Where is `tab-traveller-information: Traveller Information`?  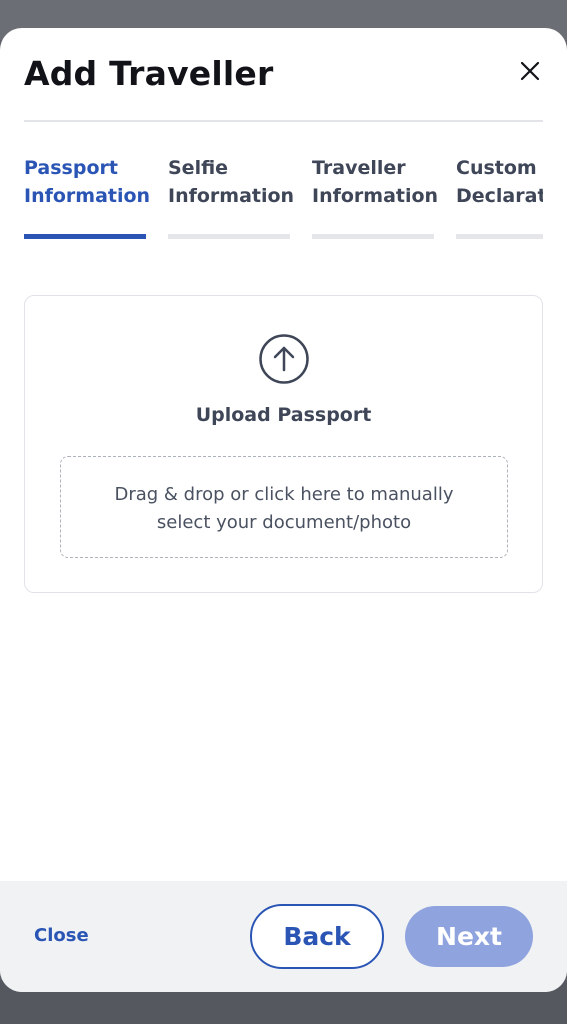
tab-traveller-information: Traveller Information is located at coordinates (375, 197).